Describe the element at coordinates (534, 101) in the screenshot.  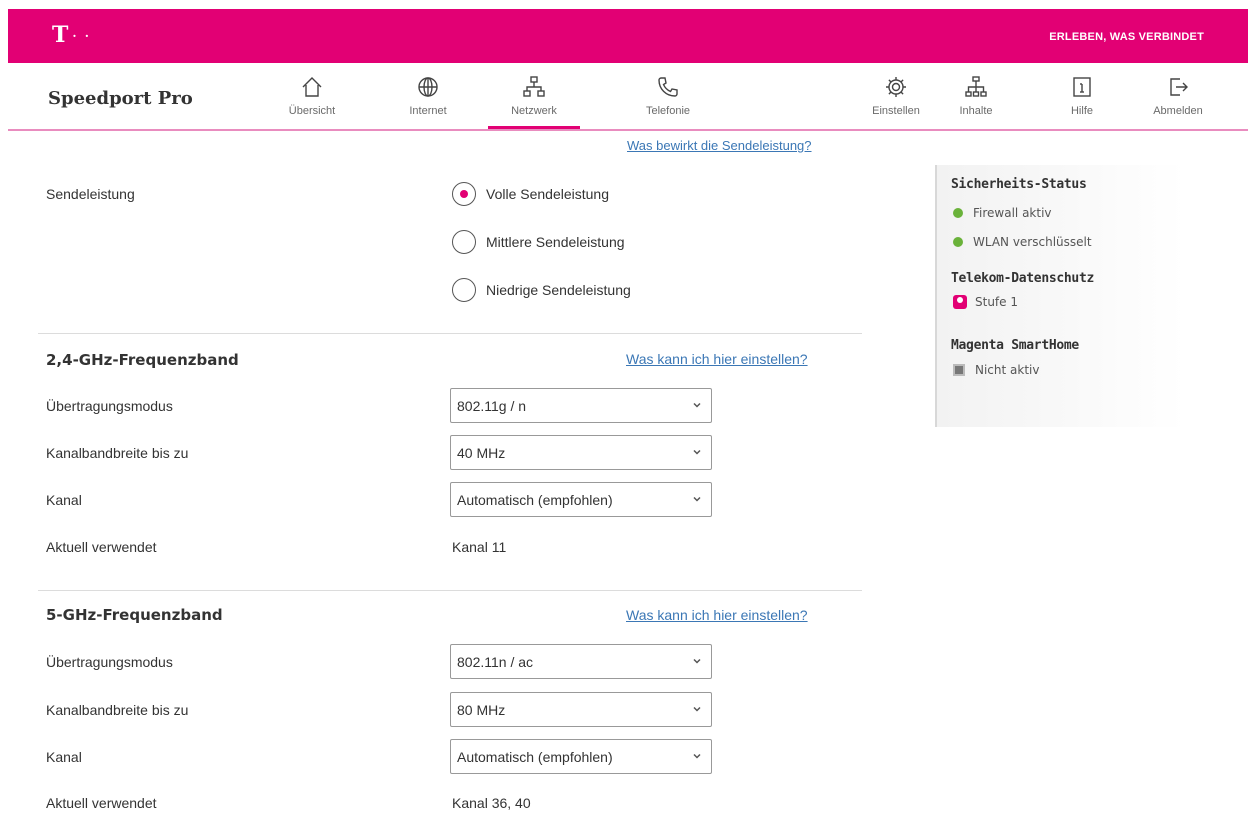
I see `nav-item-netzwerk: Netzwerk` at that location.